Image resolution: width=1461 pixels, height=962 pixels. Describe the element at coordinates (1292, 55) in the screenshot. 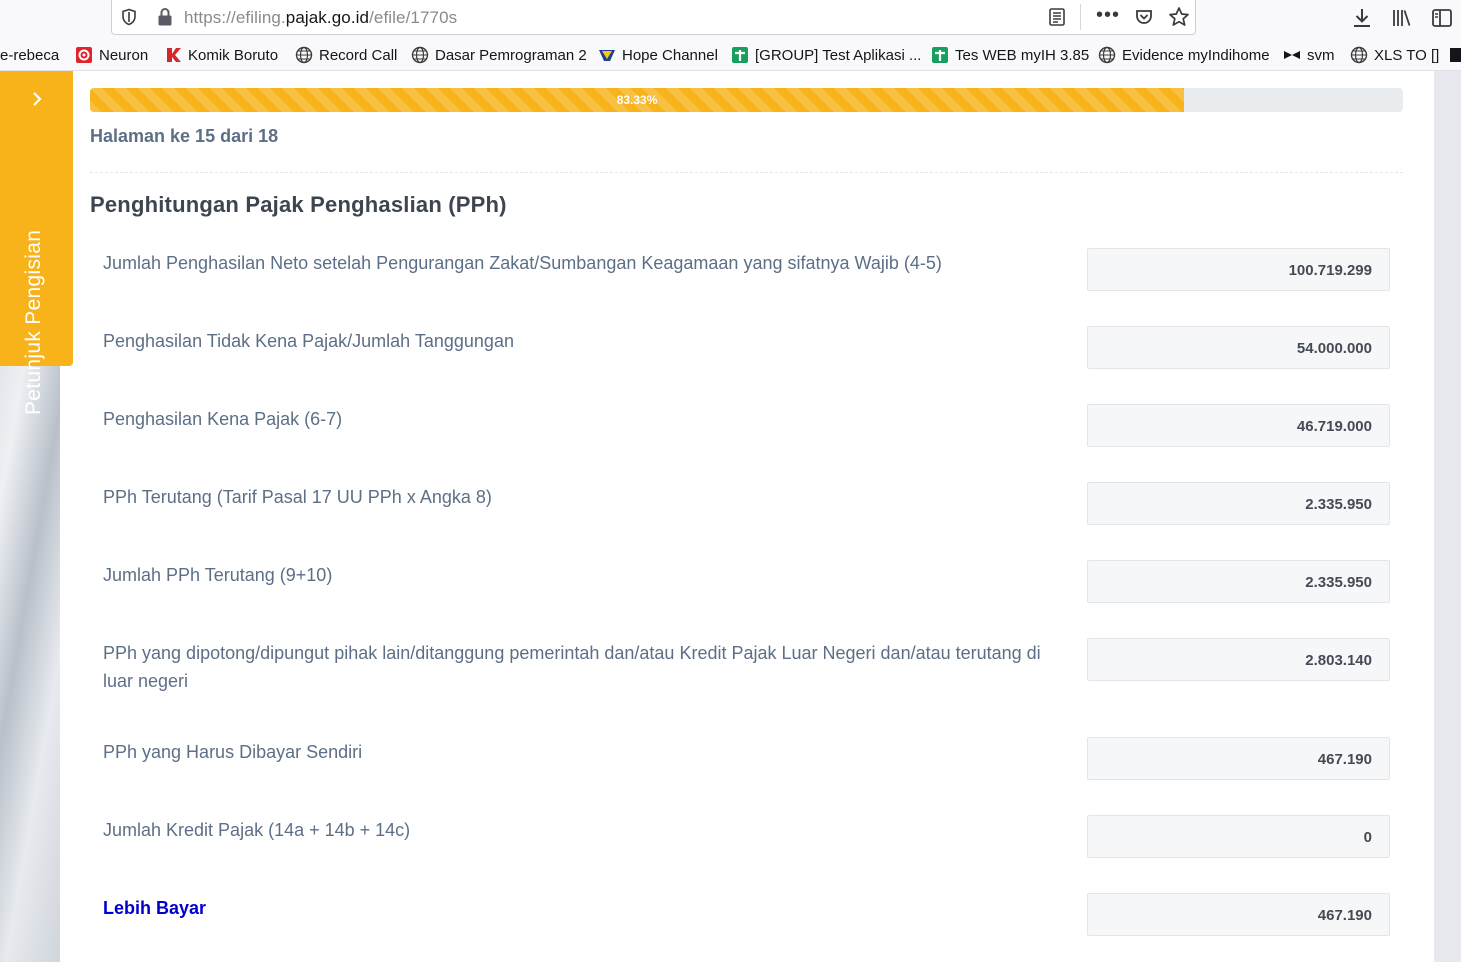

I see `svm-icon` at that location.